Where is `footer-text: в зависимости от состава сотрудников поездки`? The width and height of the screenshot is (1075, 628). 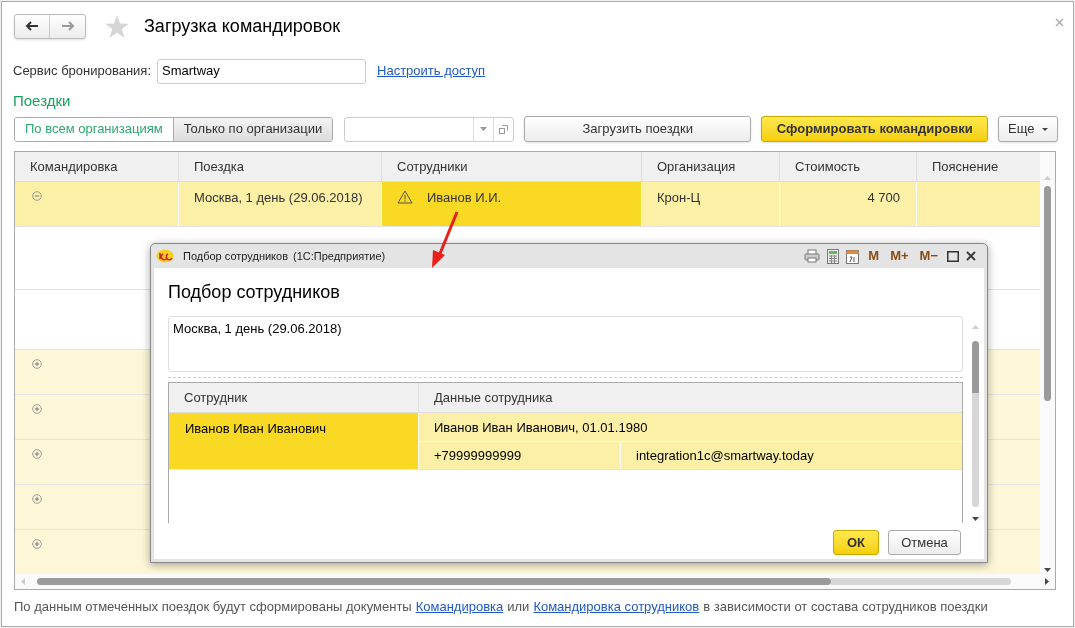 footer-text: в зависимости от состава сотрудников поездки is located at coordinates (845, 607).